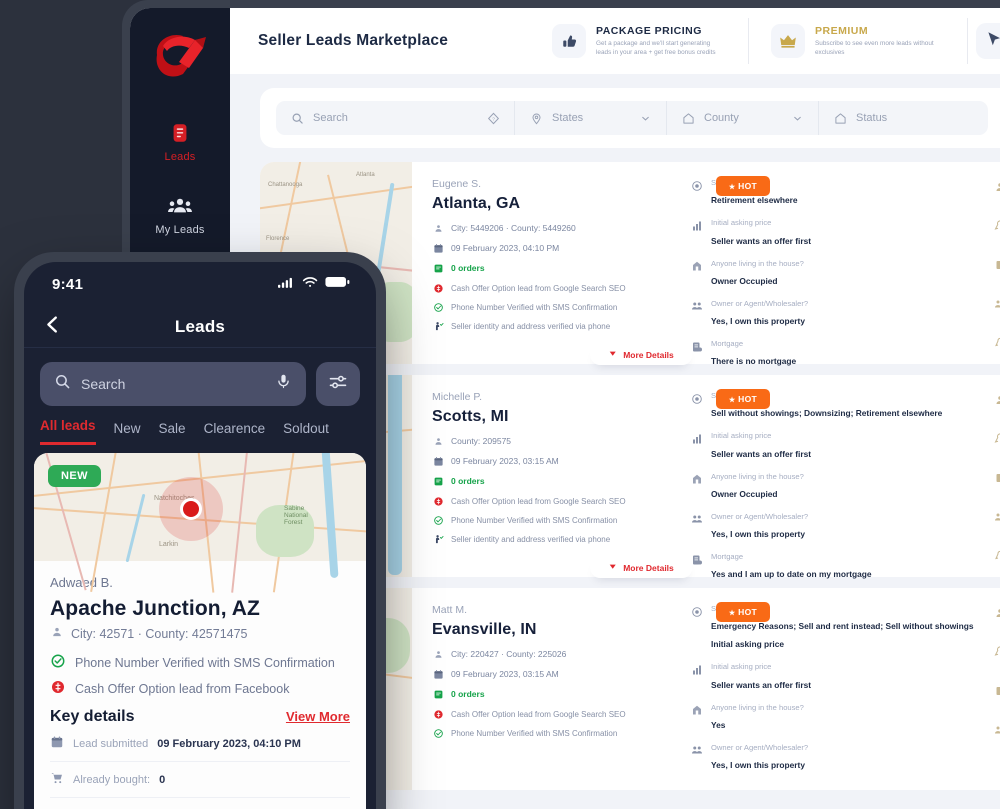  What do you see at coordinates (554, 268) in the screenshot?
I see `lead-orders-row: 0 orders` at bounding box center [554, 268].